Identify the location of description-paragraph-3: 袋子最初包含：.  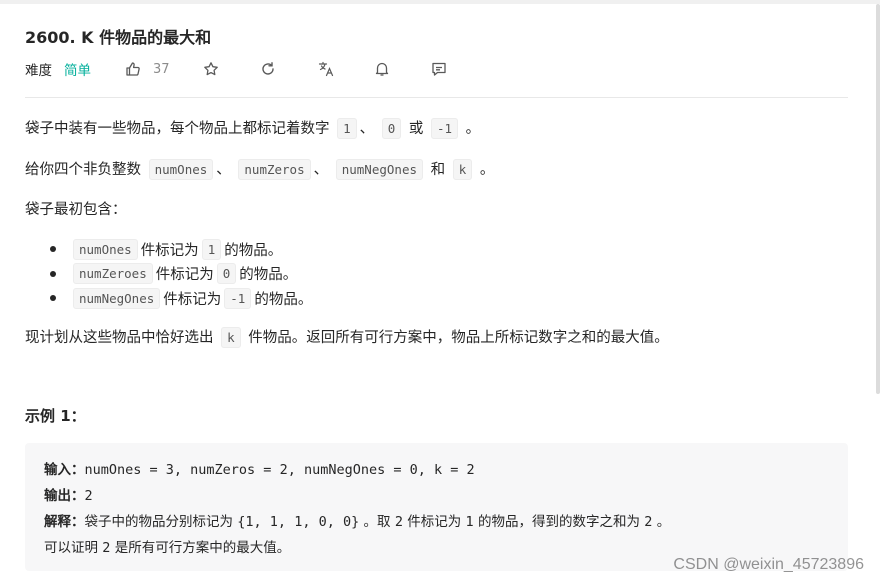
(76, 210).